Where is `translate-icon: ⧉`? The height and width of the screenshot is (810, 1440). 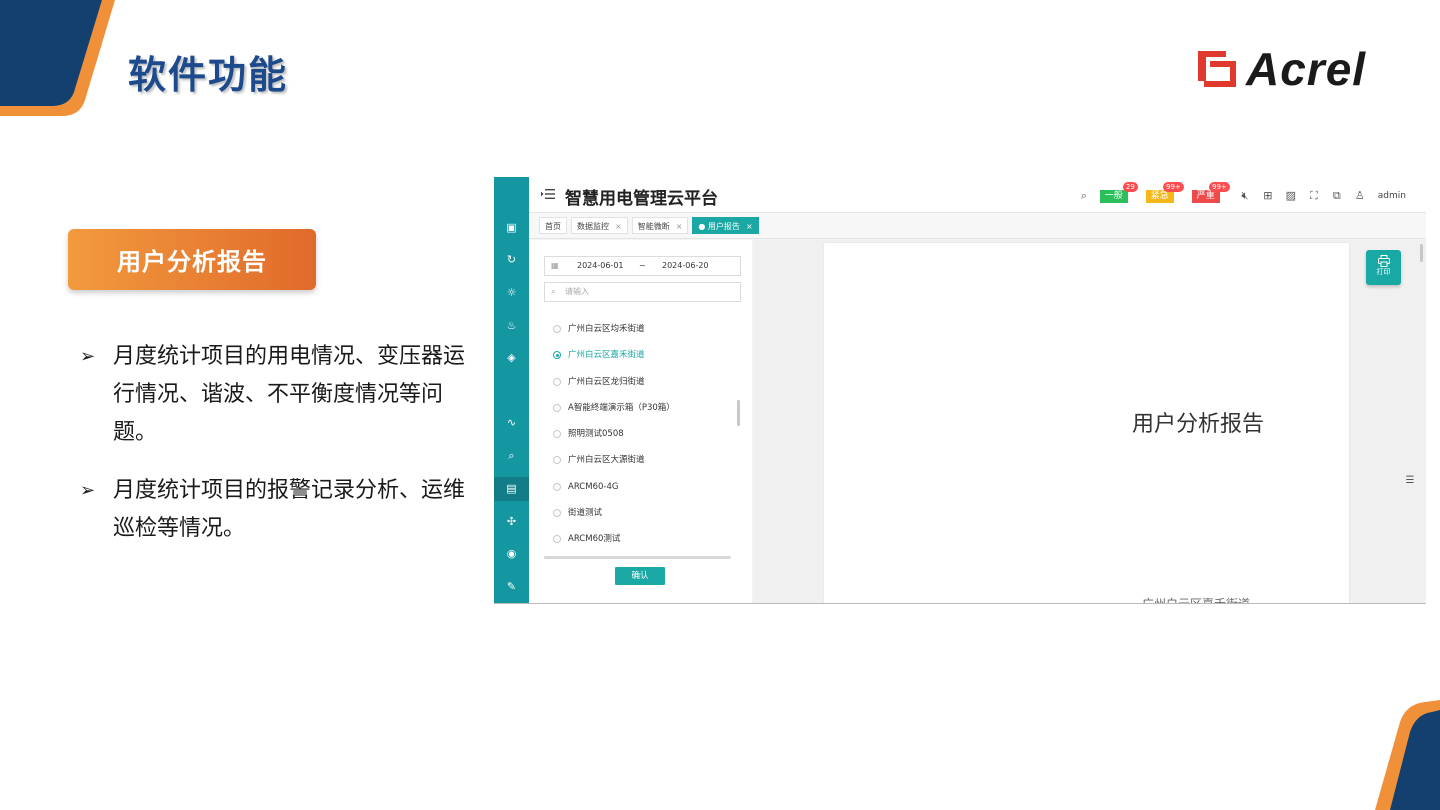
translate-icon: ⧉ is located at coordinates (1337, 196).